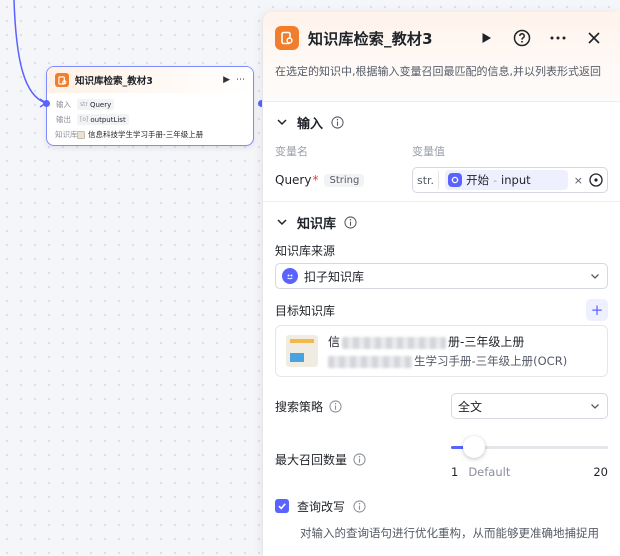  I want to click on kb-source-select: 扣子知识库, so click(441, 276).